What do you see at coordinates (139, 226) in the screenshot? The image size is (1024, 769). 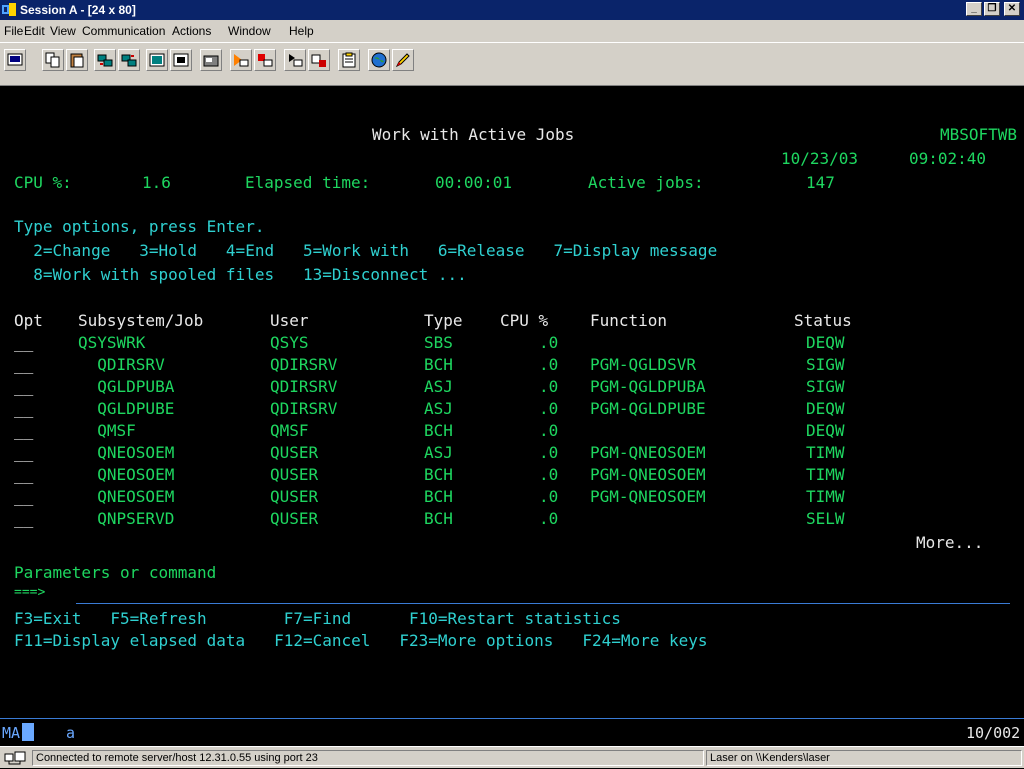 I see `instructions: Type options, press Enter.` at bounding box center [139, 226].